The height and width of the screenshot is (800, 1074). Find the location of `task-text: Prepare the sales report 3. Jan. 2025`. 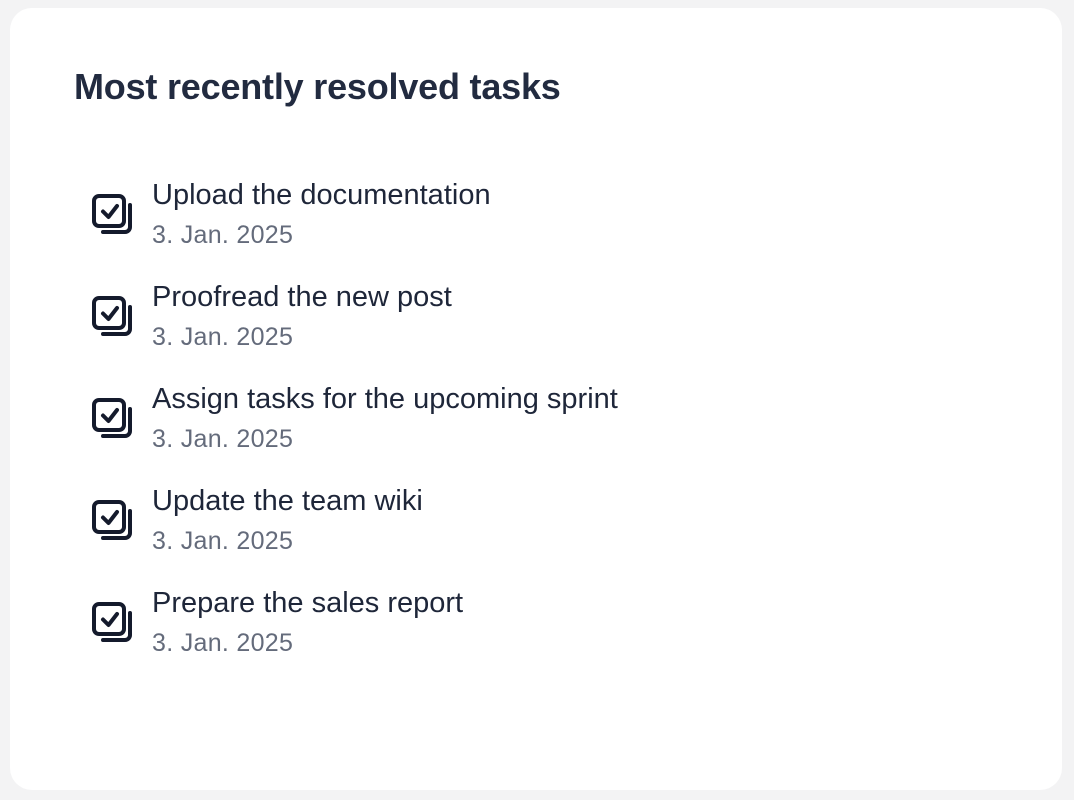

task-text: Prepare the sales report 3. Jan. 2025 is located at coordinates (308, 622).